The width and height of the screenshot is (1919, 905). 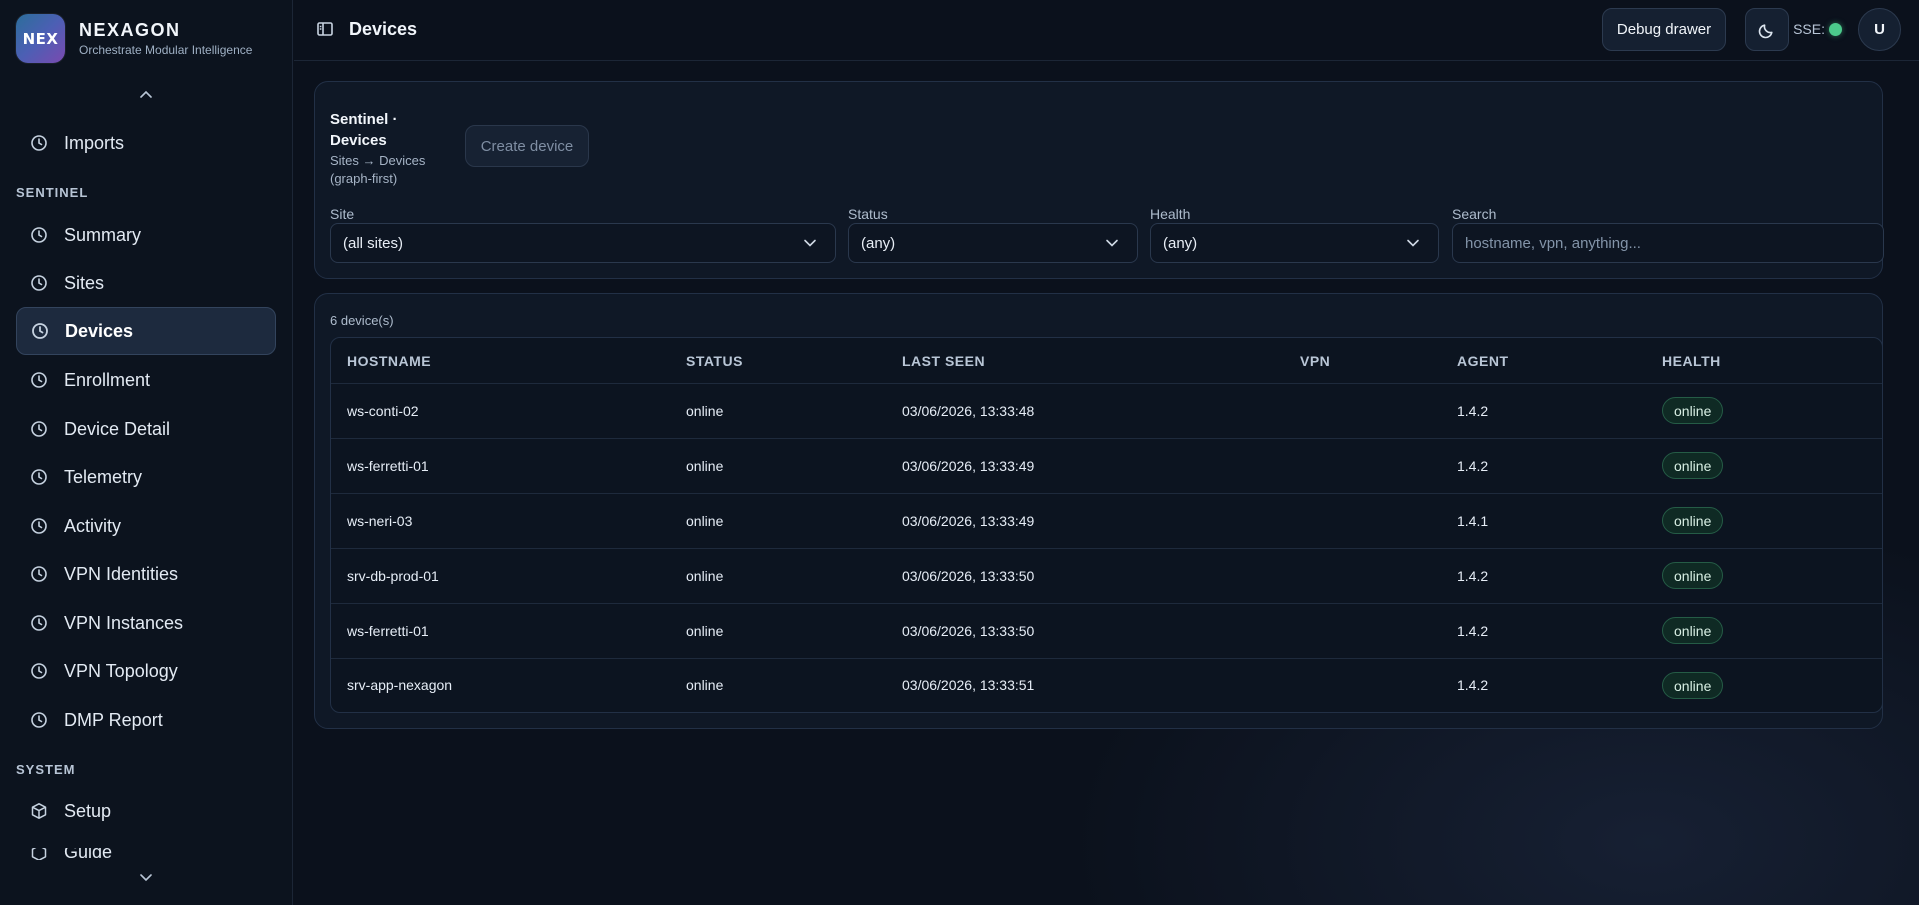 What do you see at coordinates (88, 854) in the screenshot?
I see `sidebar-item-label: Guide` at bounding box center [88, 854].